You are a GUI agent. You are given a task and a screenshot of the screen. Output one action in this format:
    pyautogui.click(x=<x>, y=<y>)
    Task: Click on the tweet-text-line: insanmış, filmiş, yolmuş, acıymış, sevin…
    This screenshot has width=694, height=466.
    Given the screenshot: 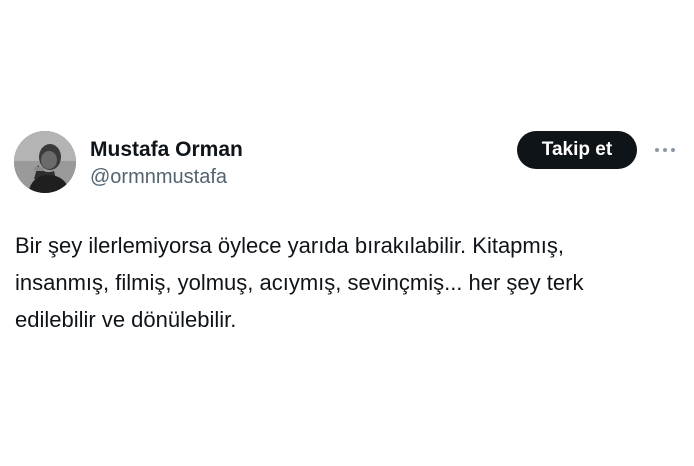 What is the action you would take?
    pyautogui.click(x=299, y=282)
    